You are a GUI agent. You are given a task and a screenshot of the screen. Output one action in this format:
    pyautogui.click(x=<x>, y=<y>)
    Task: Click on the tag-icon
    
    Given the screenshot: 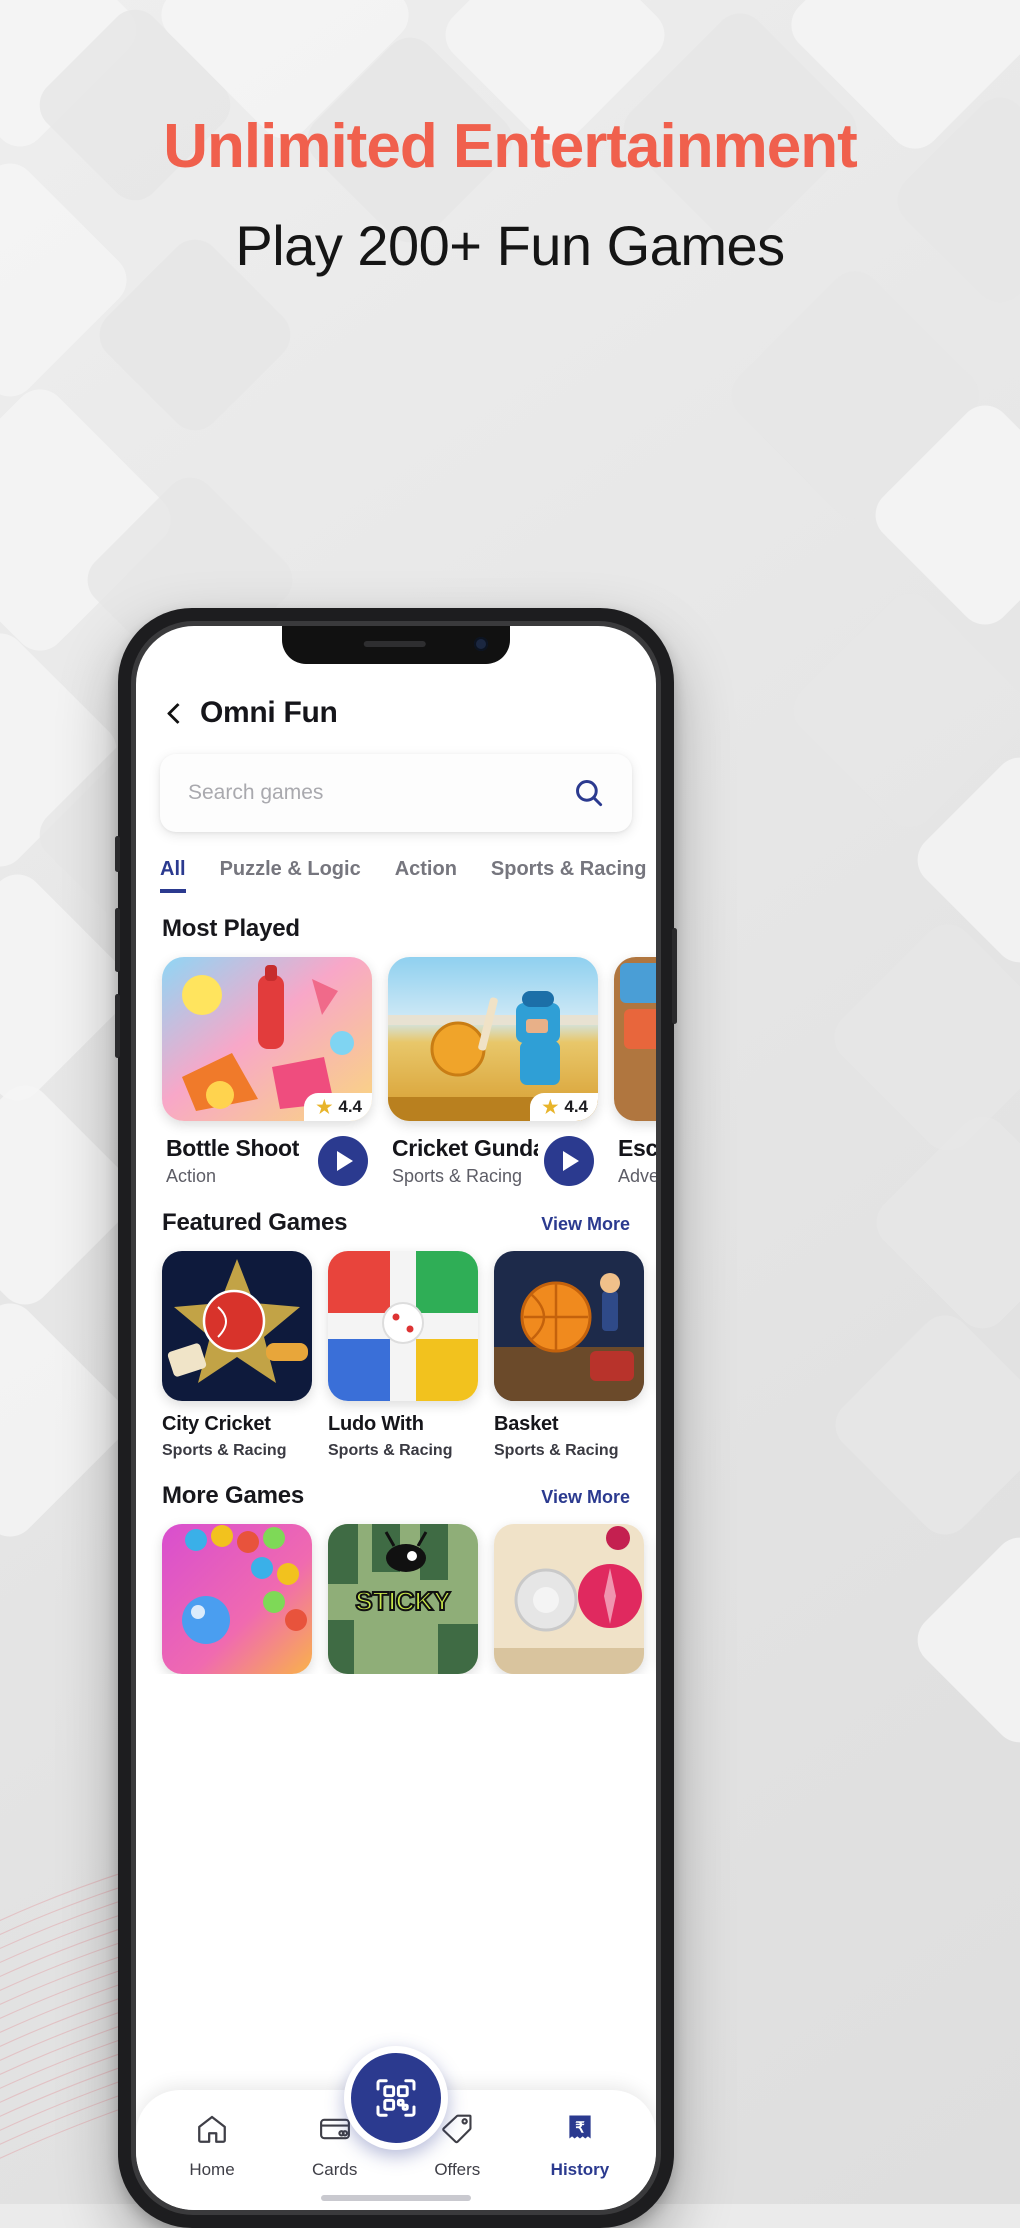 What is the action you would take?
    pyautogui.click(x=457, y=2131)
    